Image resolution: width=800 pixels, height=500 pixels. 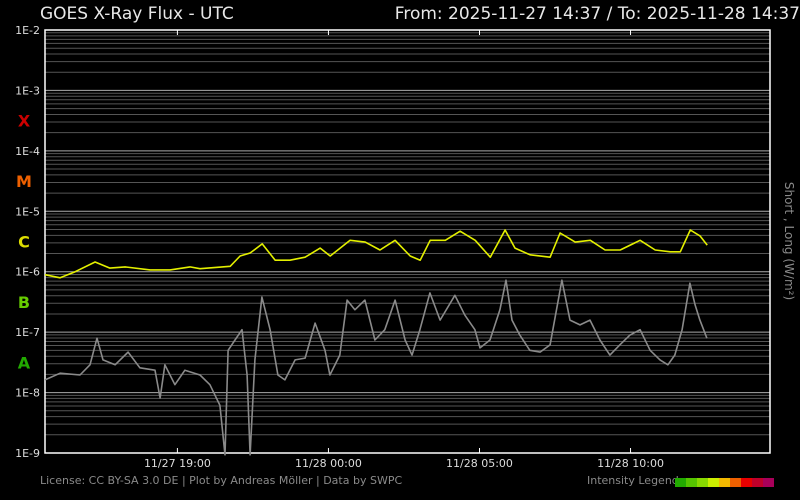 I want to click on y-tick-label: 1E-9, so click(x=27, y=453).